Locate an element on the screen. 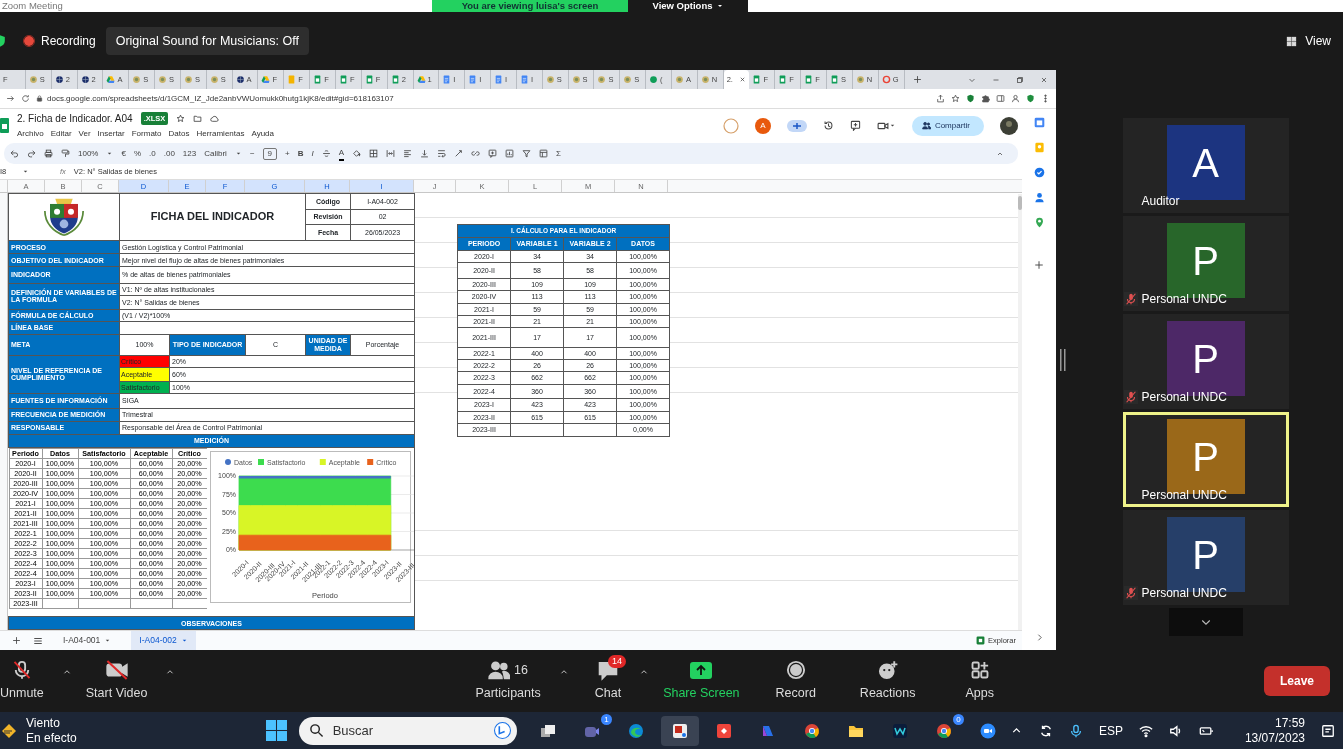 The image size is (1343, 749). toolbar-button: + is located at coordinates (287, 153).